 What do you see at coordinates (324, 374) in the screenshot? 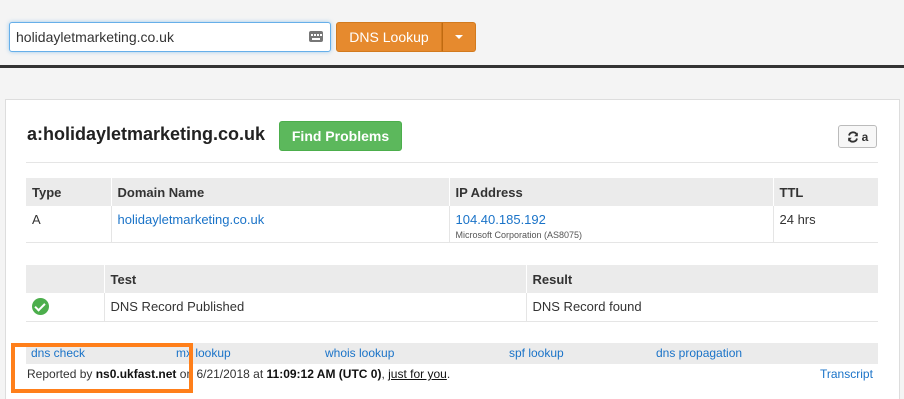
I see `report-time: 11:09:12 AM (UTC 0)` at bounding box center [324, 374].